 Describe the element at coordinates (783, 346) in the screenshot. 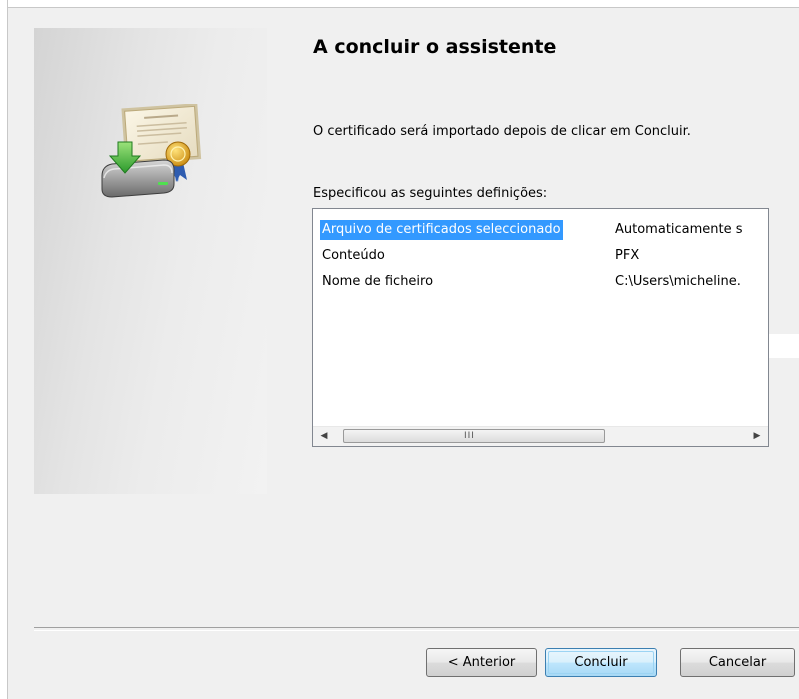

I see `window-edge-fragment` at that location.